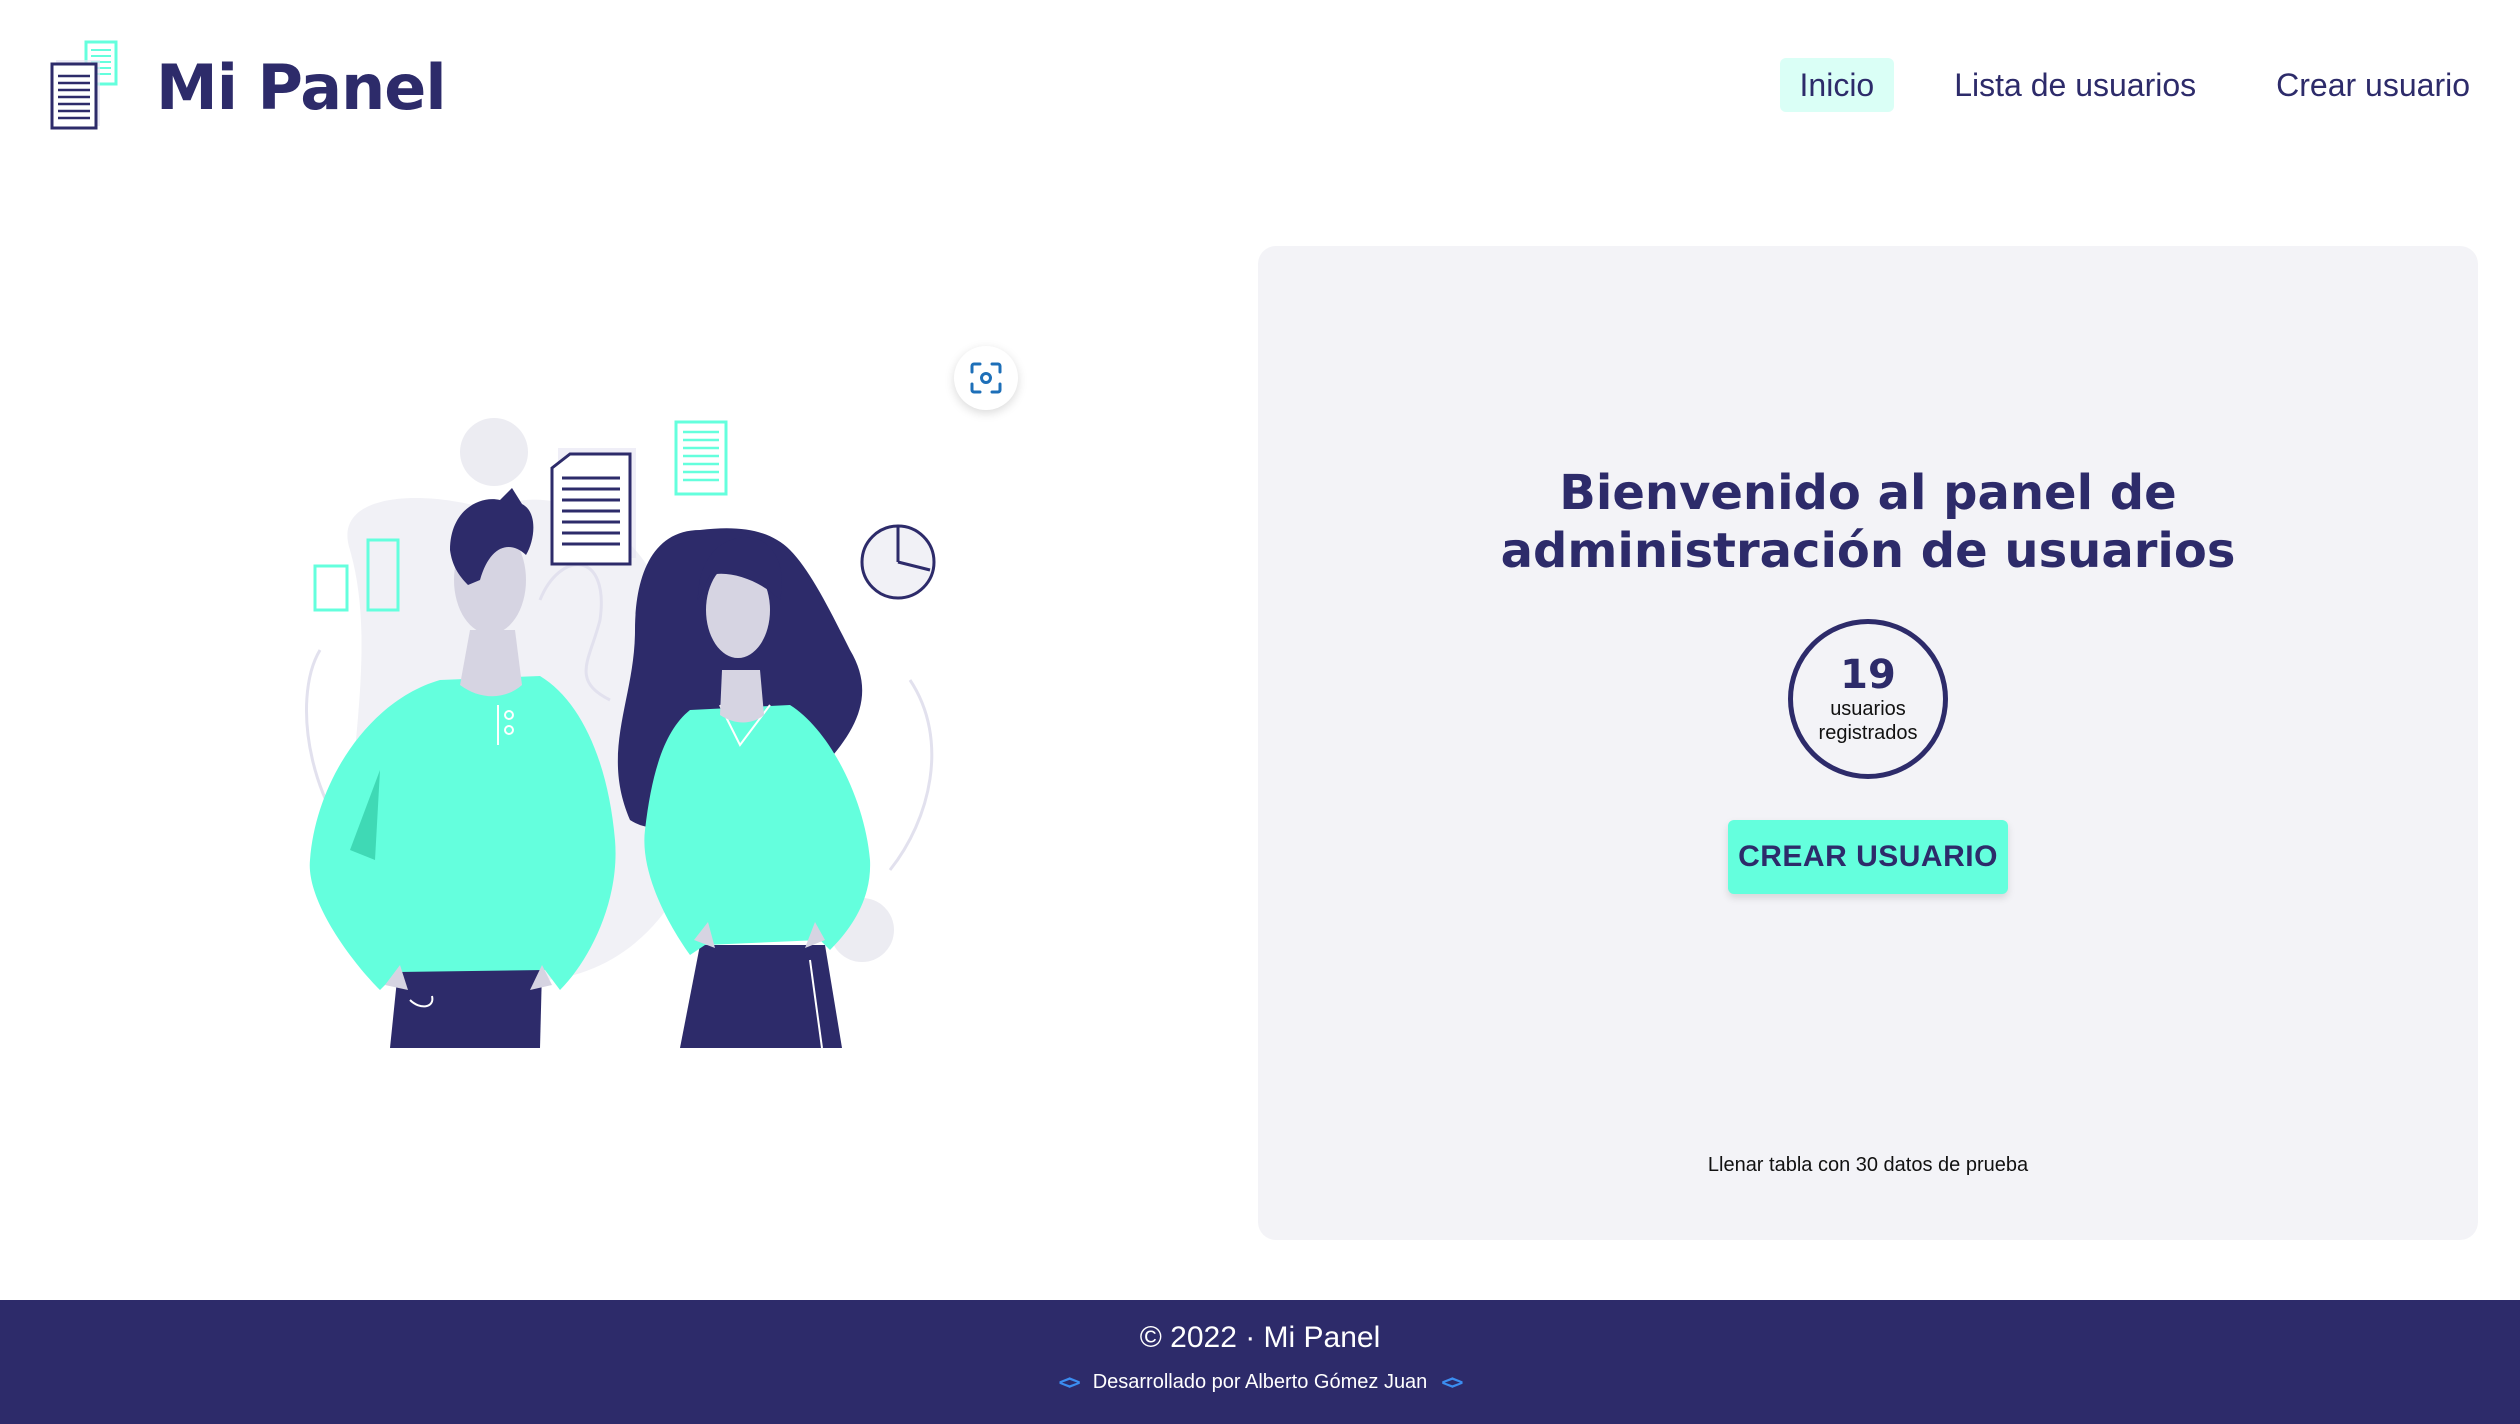  What do you see at coordinates (1260, 1337) in the screenshot?
I see `footer-copyright: © 2022 · Mi Panel` at bounding box center [1260, 1337].